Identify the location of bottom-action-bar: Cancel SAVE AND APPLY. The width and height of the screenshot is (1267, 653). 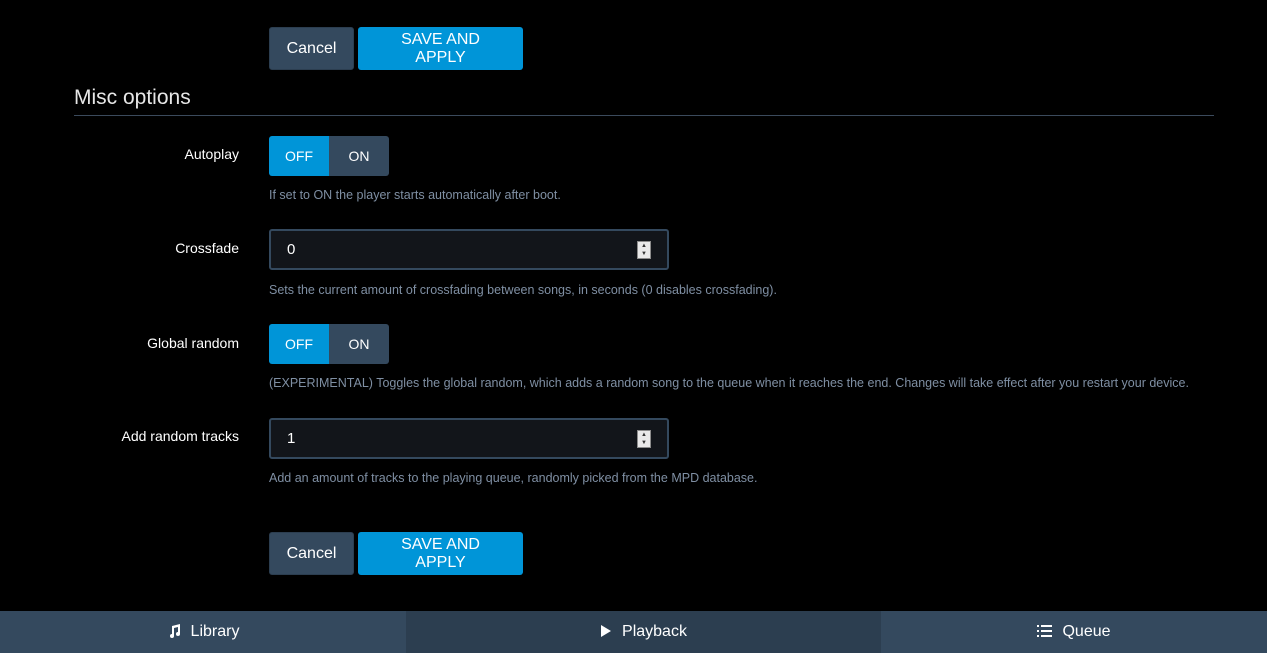
(396, 553).